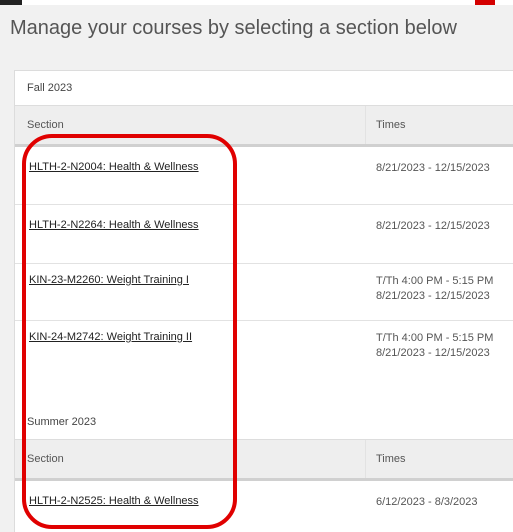 This screenshot has height=532, width=513. Describe the element at coordinates (256, 2) in the screenshot. I see `top-bar` at that location.